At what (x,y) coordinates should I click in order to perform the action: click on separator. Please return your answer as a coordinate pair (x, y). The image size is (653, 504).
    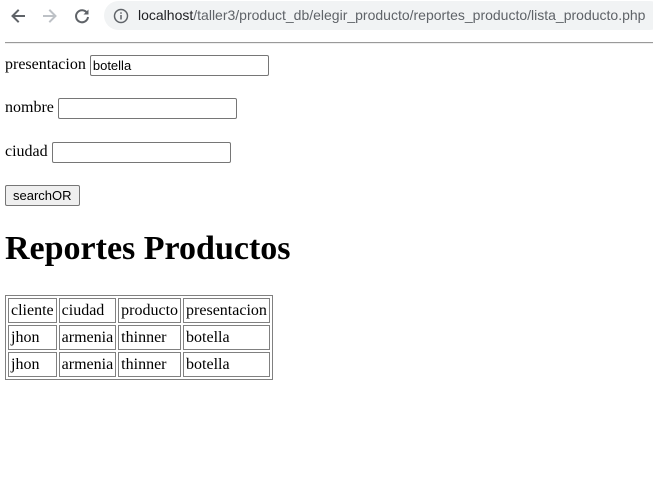
    Looking at the image, I should click on (329, 43).